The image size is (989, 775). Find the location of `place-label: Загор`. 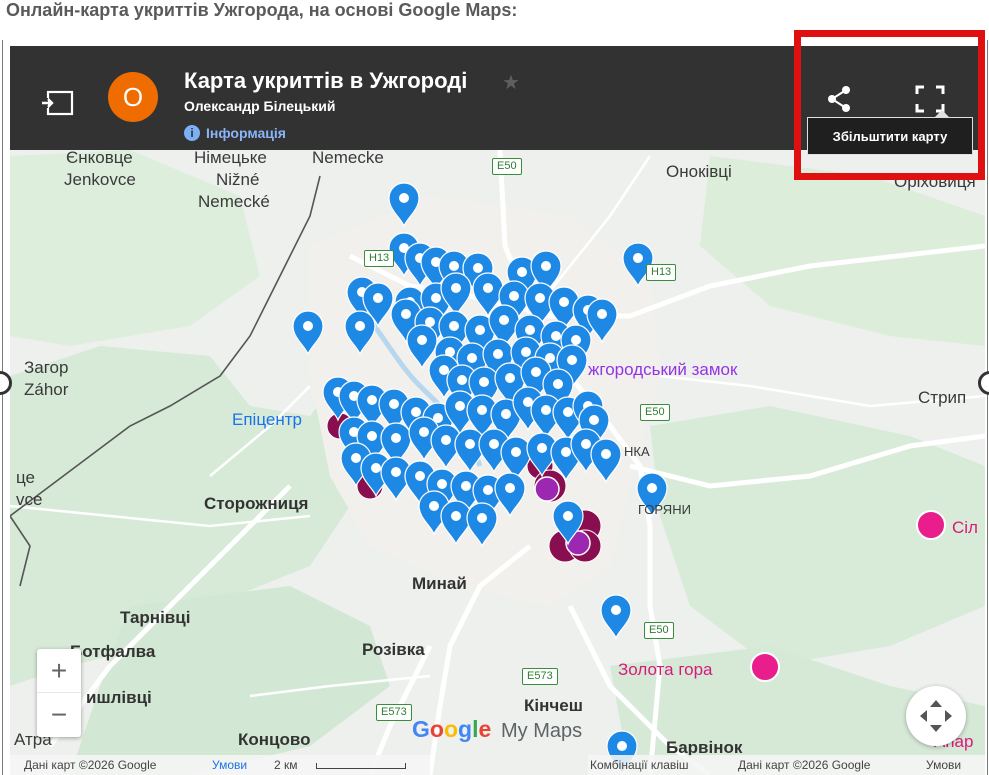

place-label: Загор is located at coordinates (46, 367).